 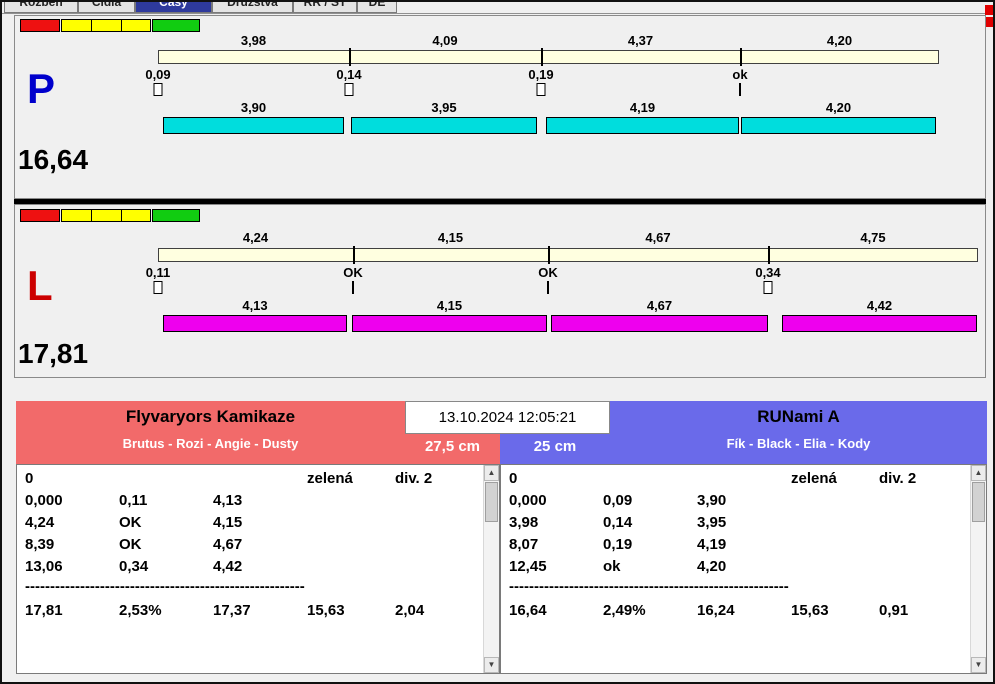 I want to click on split-time: 4,75, so click(x=873, y=237).